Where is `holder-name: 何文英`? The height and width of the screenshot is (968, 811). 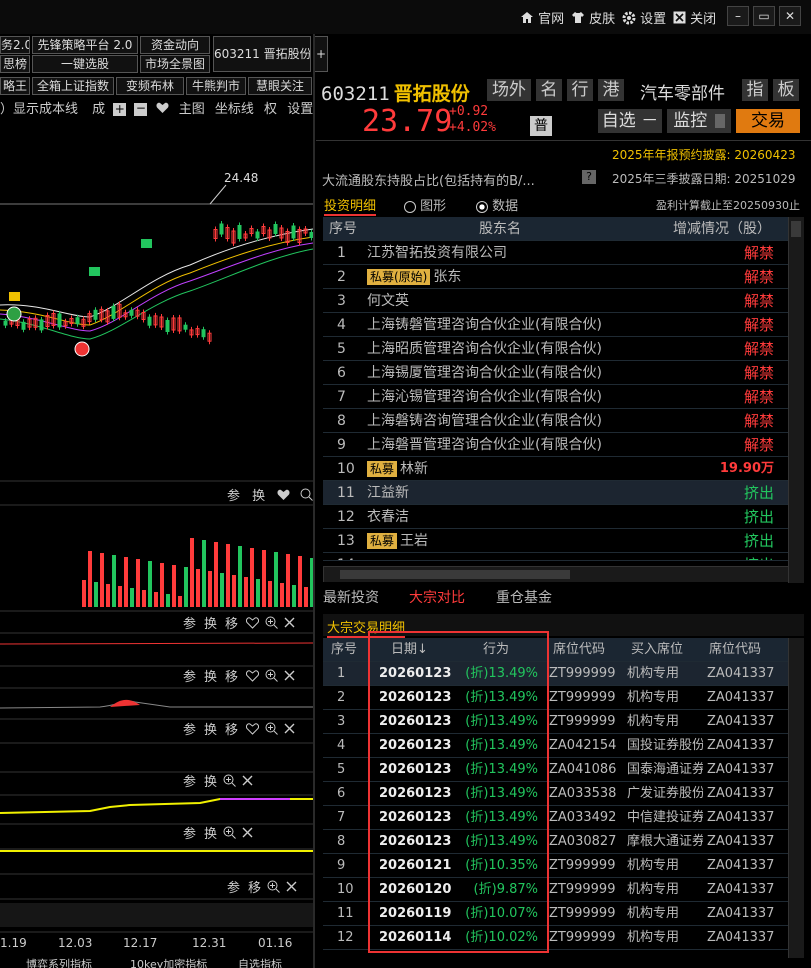 holder-name: 何文英 is located at coordinates (388, 301).